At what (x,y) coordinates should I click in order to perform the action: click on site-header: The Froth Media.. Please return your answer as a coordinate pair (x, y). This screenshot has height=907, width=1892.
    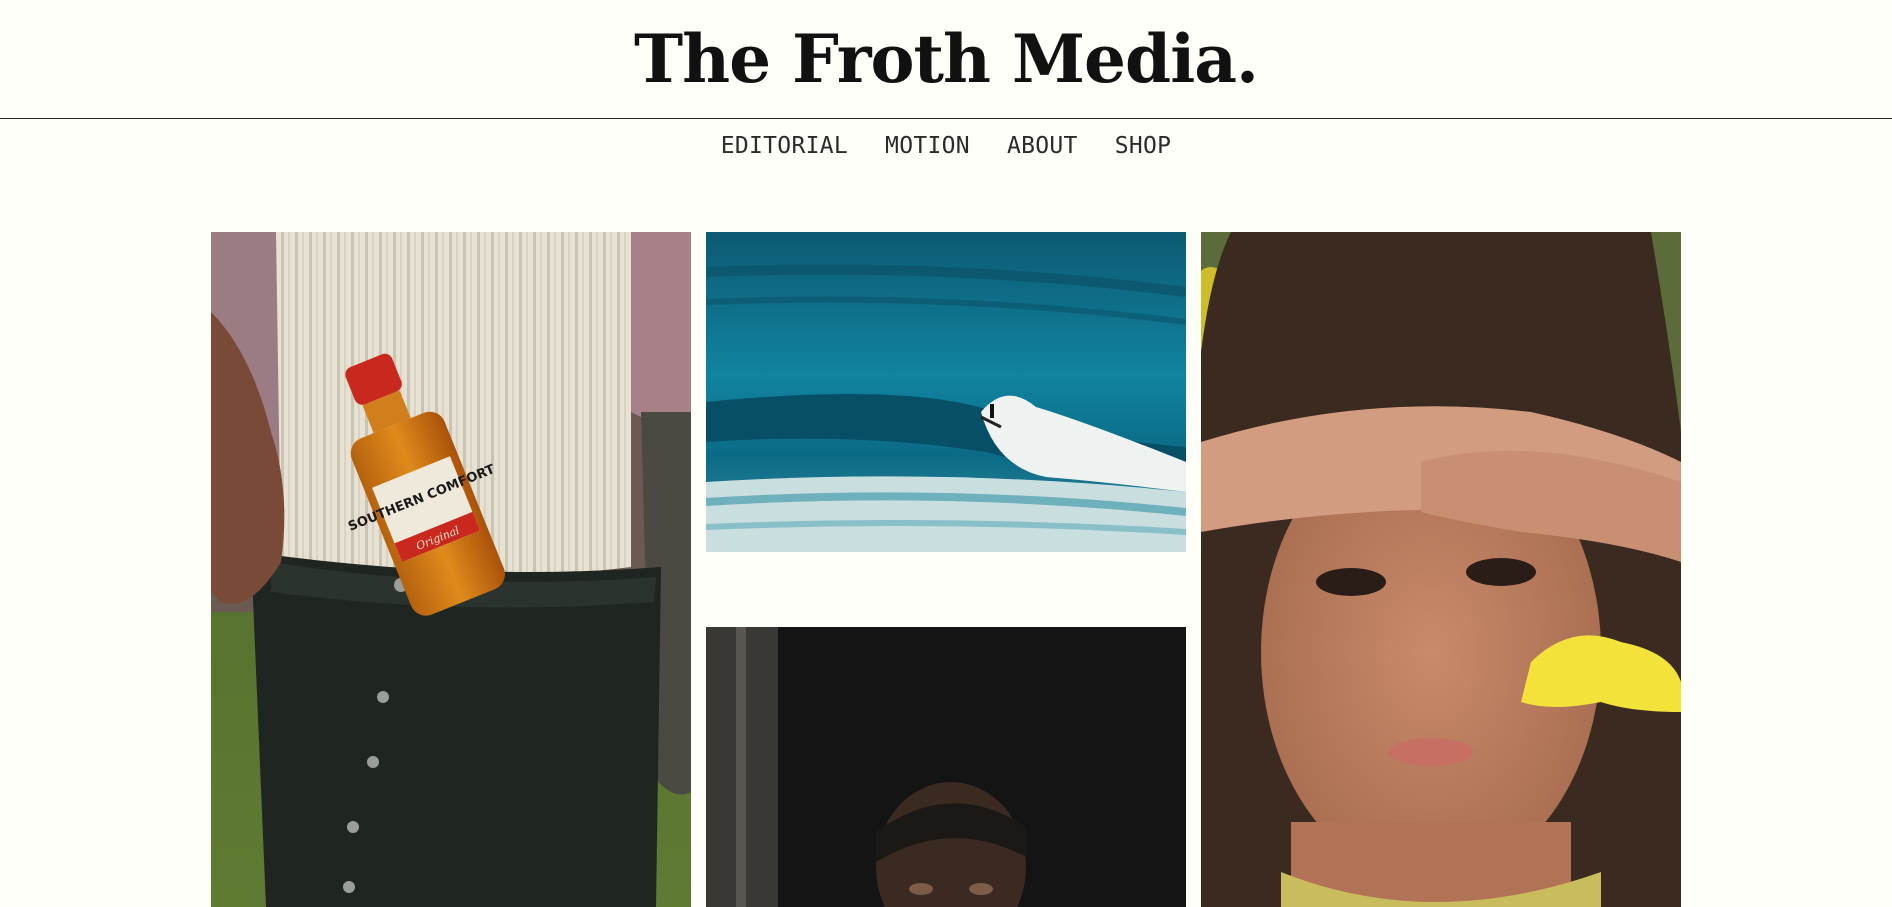
    Looking at the image, I should click on (946, 59).